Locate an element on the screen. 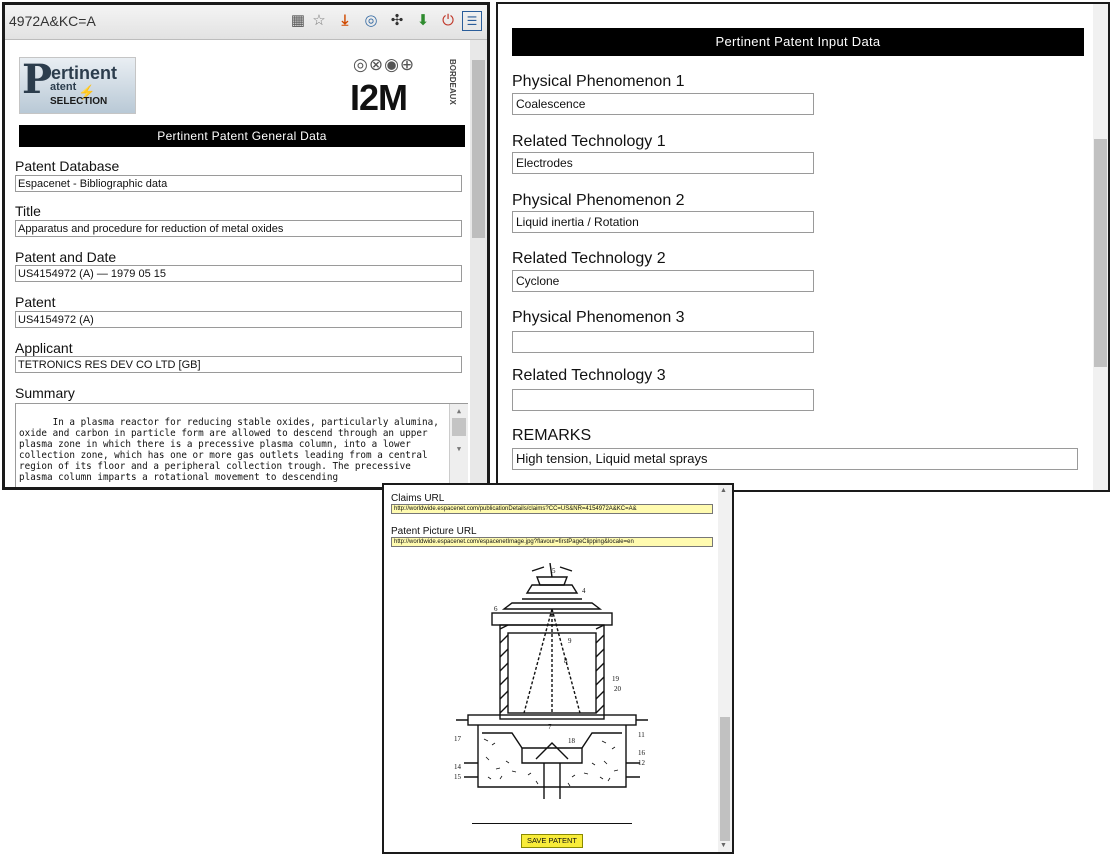  arrow-down-icon: ⬇ is located at coordinates (423, 21).